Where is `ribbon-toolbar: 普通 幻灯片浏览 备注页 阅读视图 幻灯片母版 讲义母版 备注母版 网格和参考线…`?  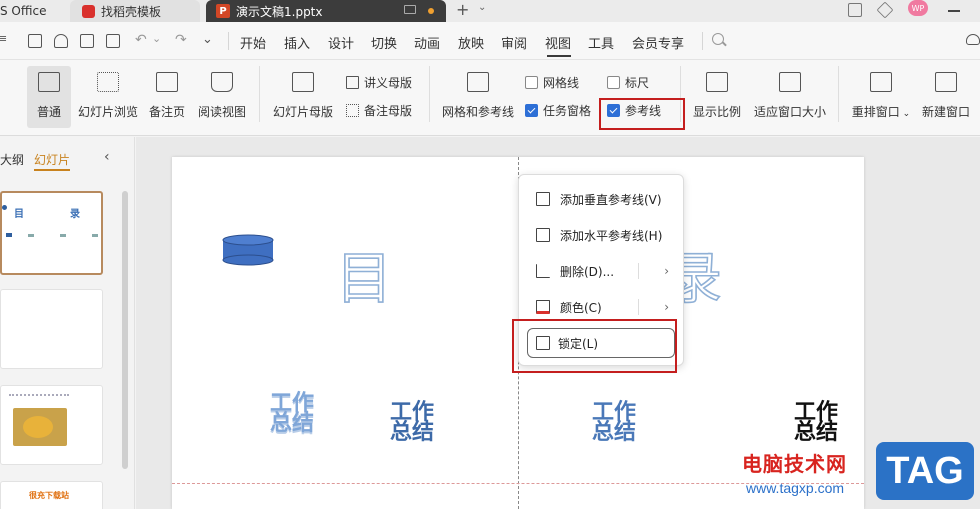
ribbon-toolbar: 普通 幻灯片浏览 备注页 阅读视图 幻灯片母版 讲义母版 备注母版 网格和参考线… is located at coordinates (490, 98).